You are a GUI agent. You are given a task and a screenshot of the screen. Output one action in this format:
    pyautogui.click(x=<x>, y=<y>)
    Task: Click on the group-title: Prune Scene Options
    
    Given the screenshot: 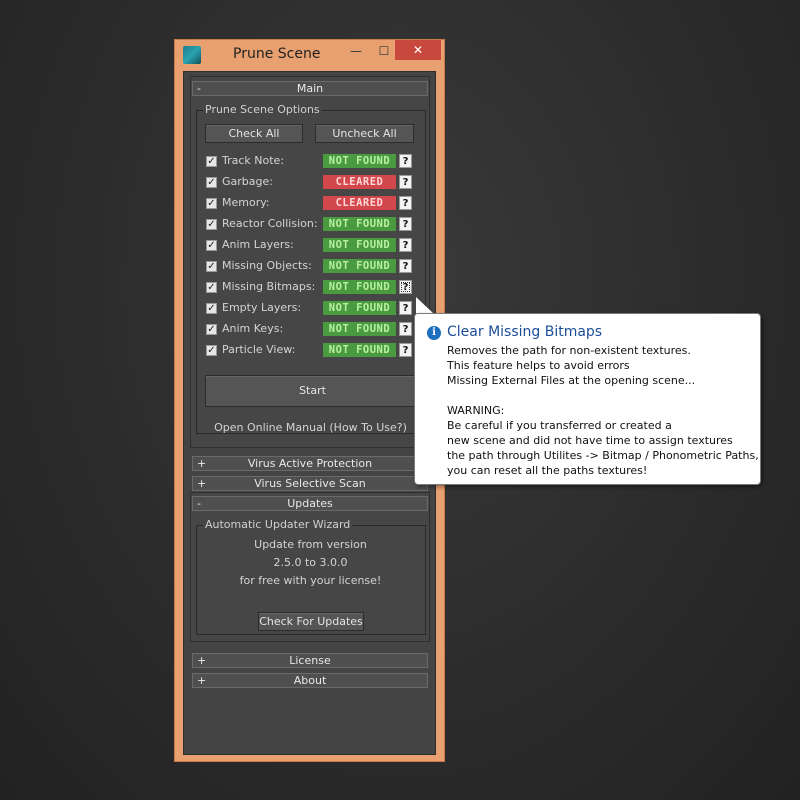 What is the action you would take?
    pyautogui.click(x=262, y=109)
    